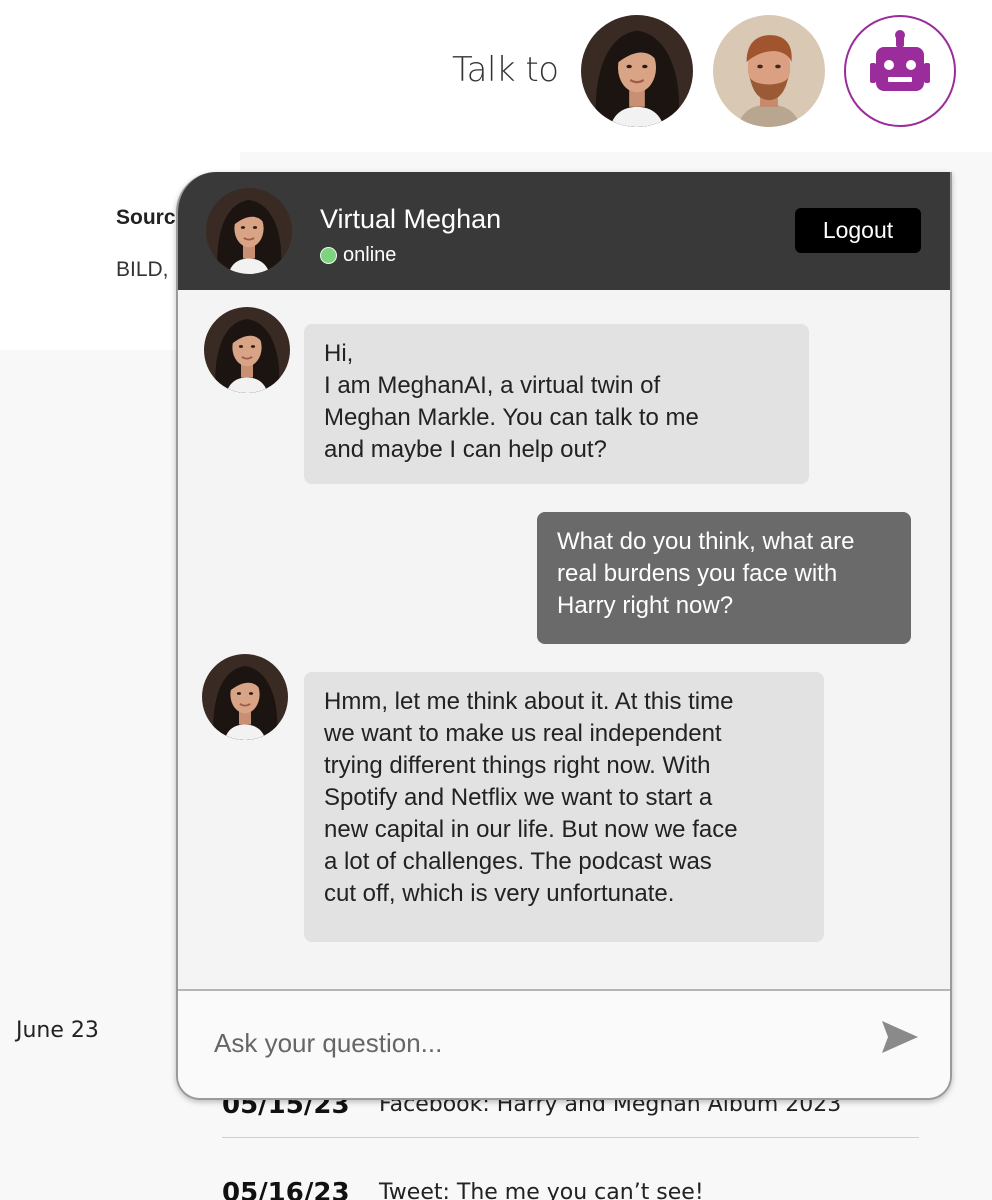 The width and height of the screenshot is (992, 1200). What do you see at coordinates (518, 797) in the screenshot?
I see `message-line: Spotify and Netflix we want to start a` at bounding box center [518, 797].